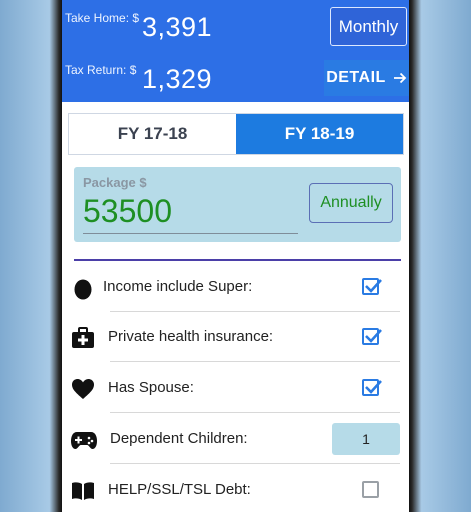  Describe the element at coordinates (83, 288) in the screenshot. I see `egg-icon` at that location.